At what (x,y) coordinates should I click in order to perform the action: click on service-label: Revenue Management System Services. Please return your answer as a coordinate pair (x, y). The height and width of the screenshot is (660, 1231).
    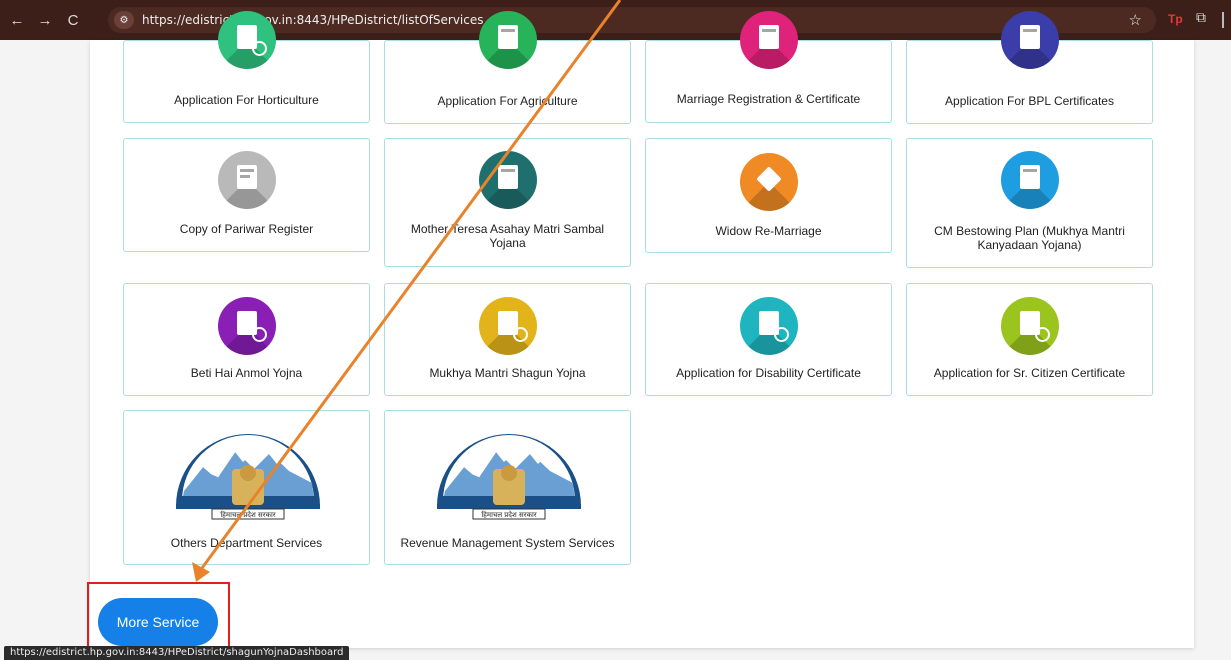
    Looking at the image, I should click on (507, 543).